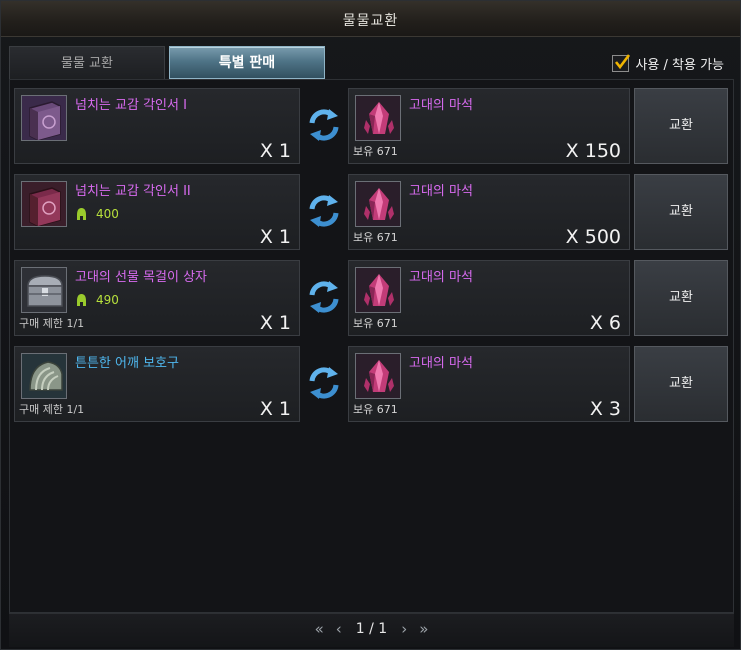 This screenshot has width=741, height=650. I want to click on give-item-name: 고대의 선물 목걸이 상자, so click(141, 277).